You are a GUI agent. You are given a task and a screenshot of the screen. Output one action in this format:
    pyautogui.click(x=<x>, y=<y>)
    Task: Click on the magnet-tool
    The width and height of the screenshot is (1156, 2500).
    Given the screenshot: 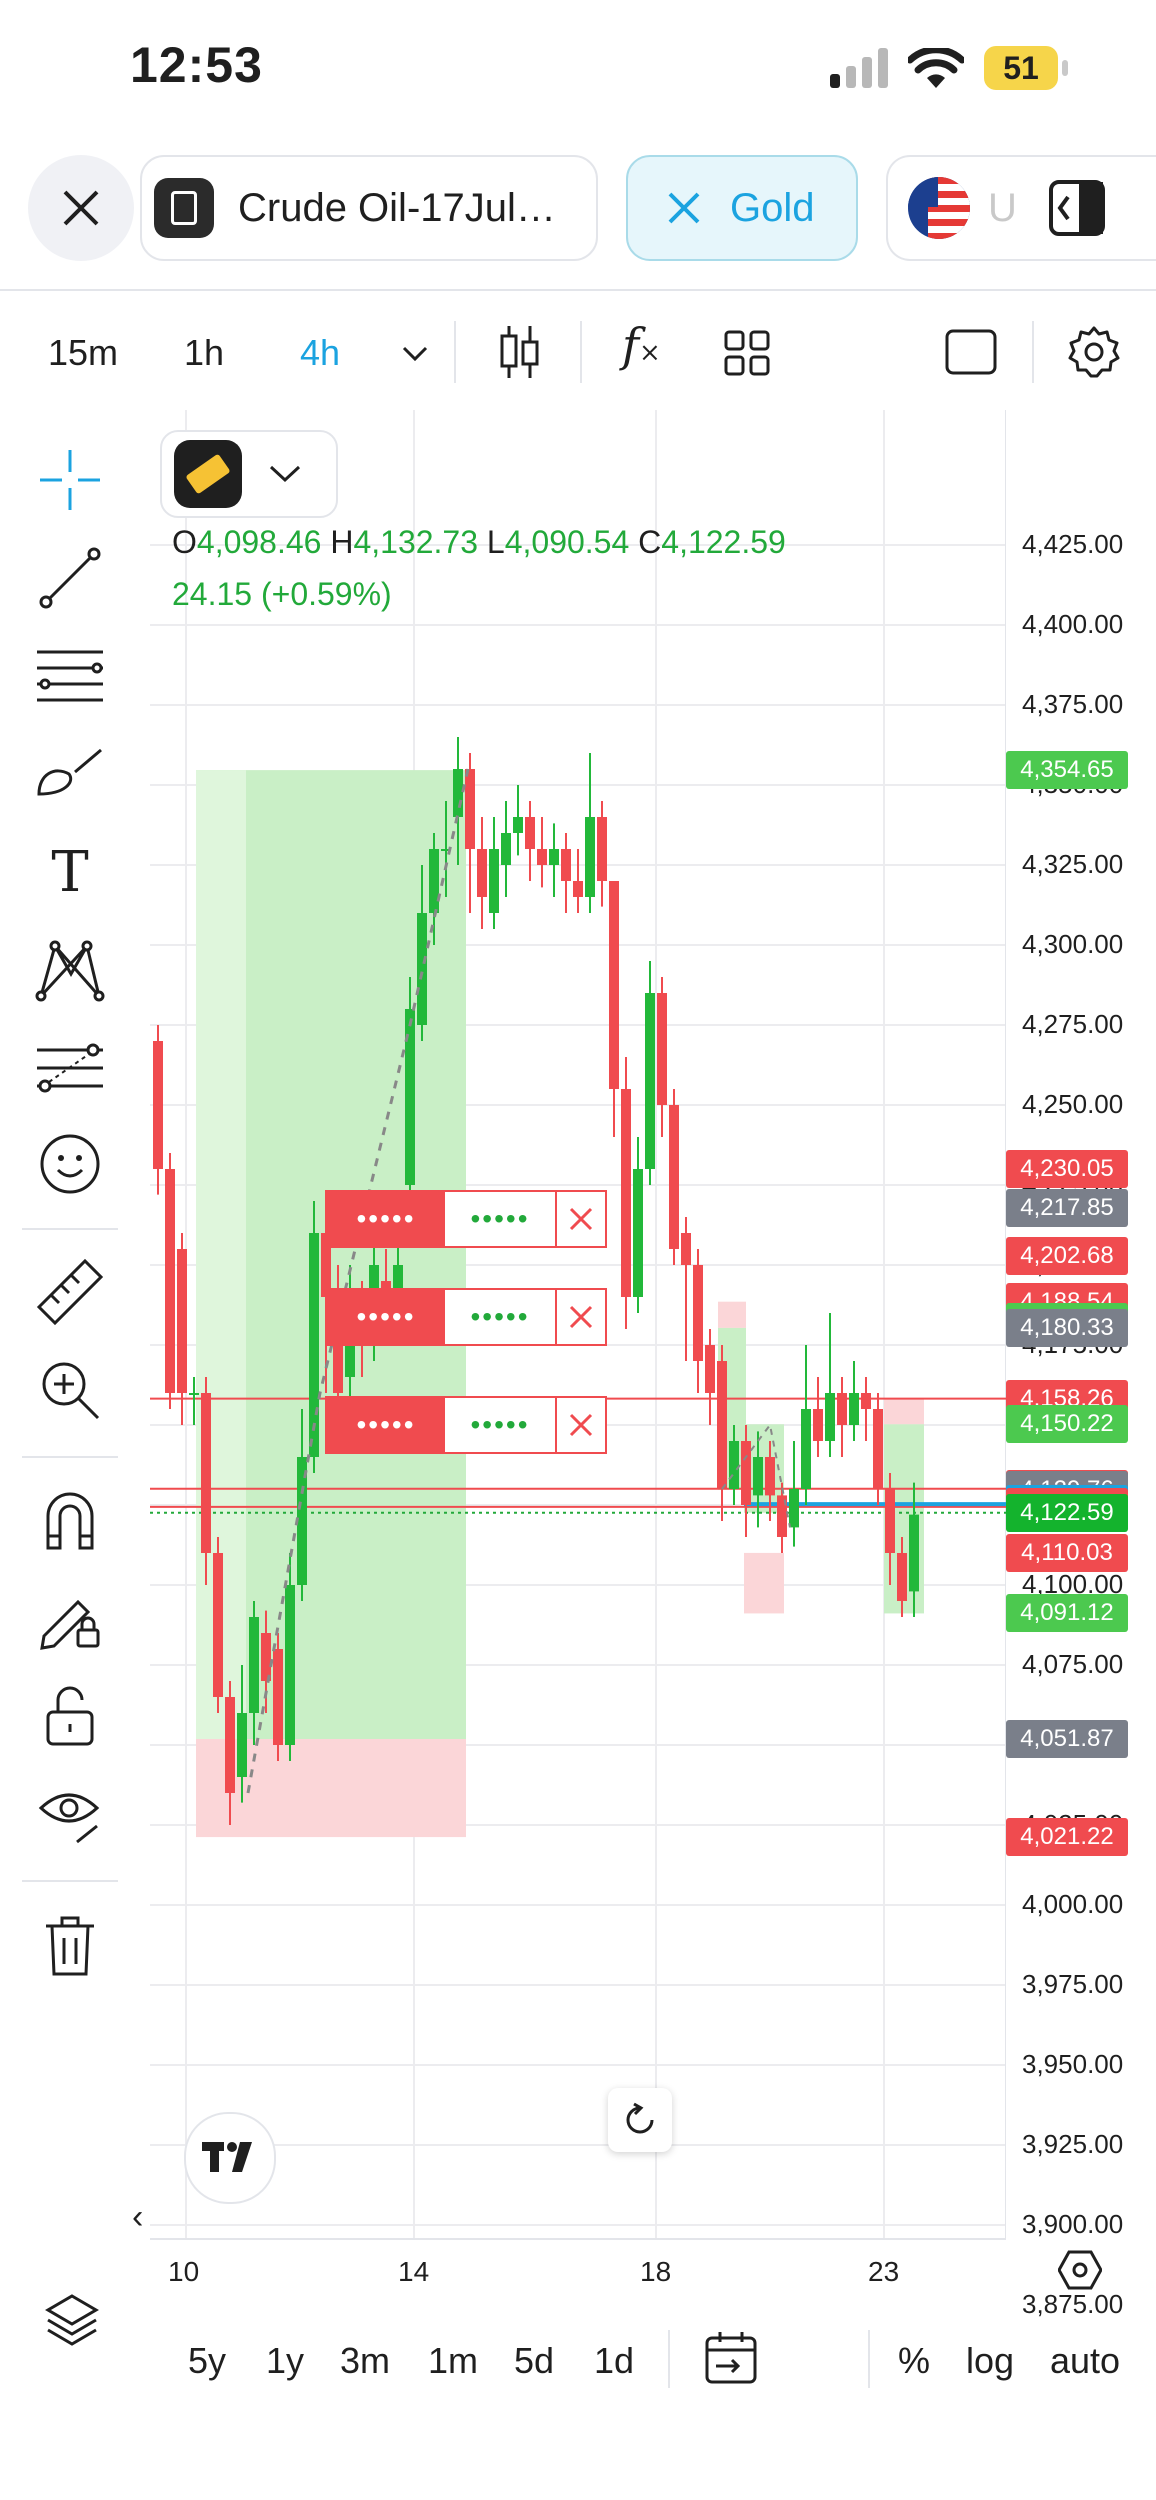 What is the action you would take?
    pyautogui.click(x=70, y=1520)
    